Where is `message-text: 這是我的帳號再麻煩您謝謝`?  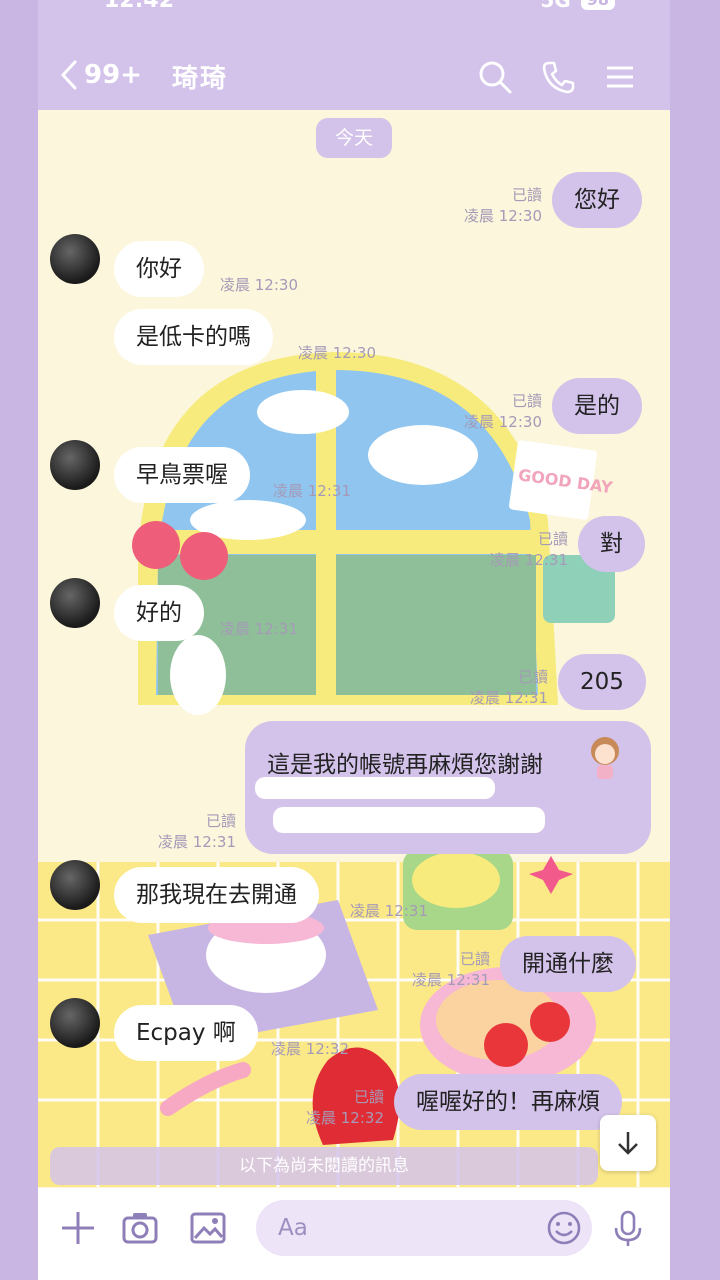
message-text: 這是我的帳號再麻煩您謝謝 is located at coordinates (405, 765).